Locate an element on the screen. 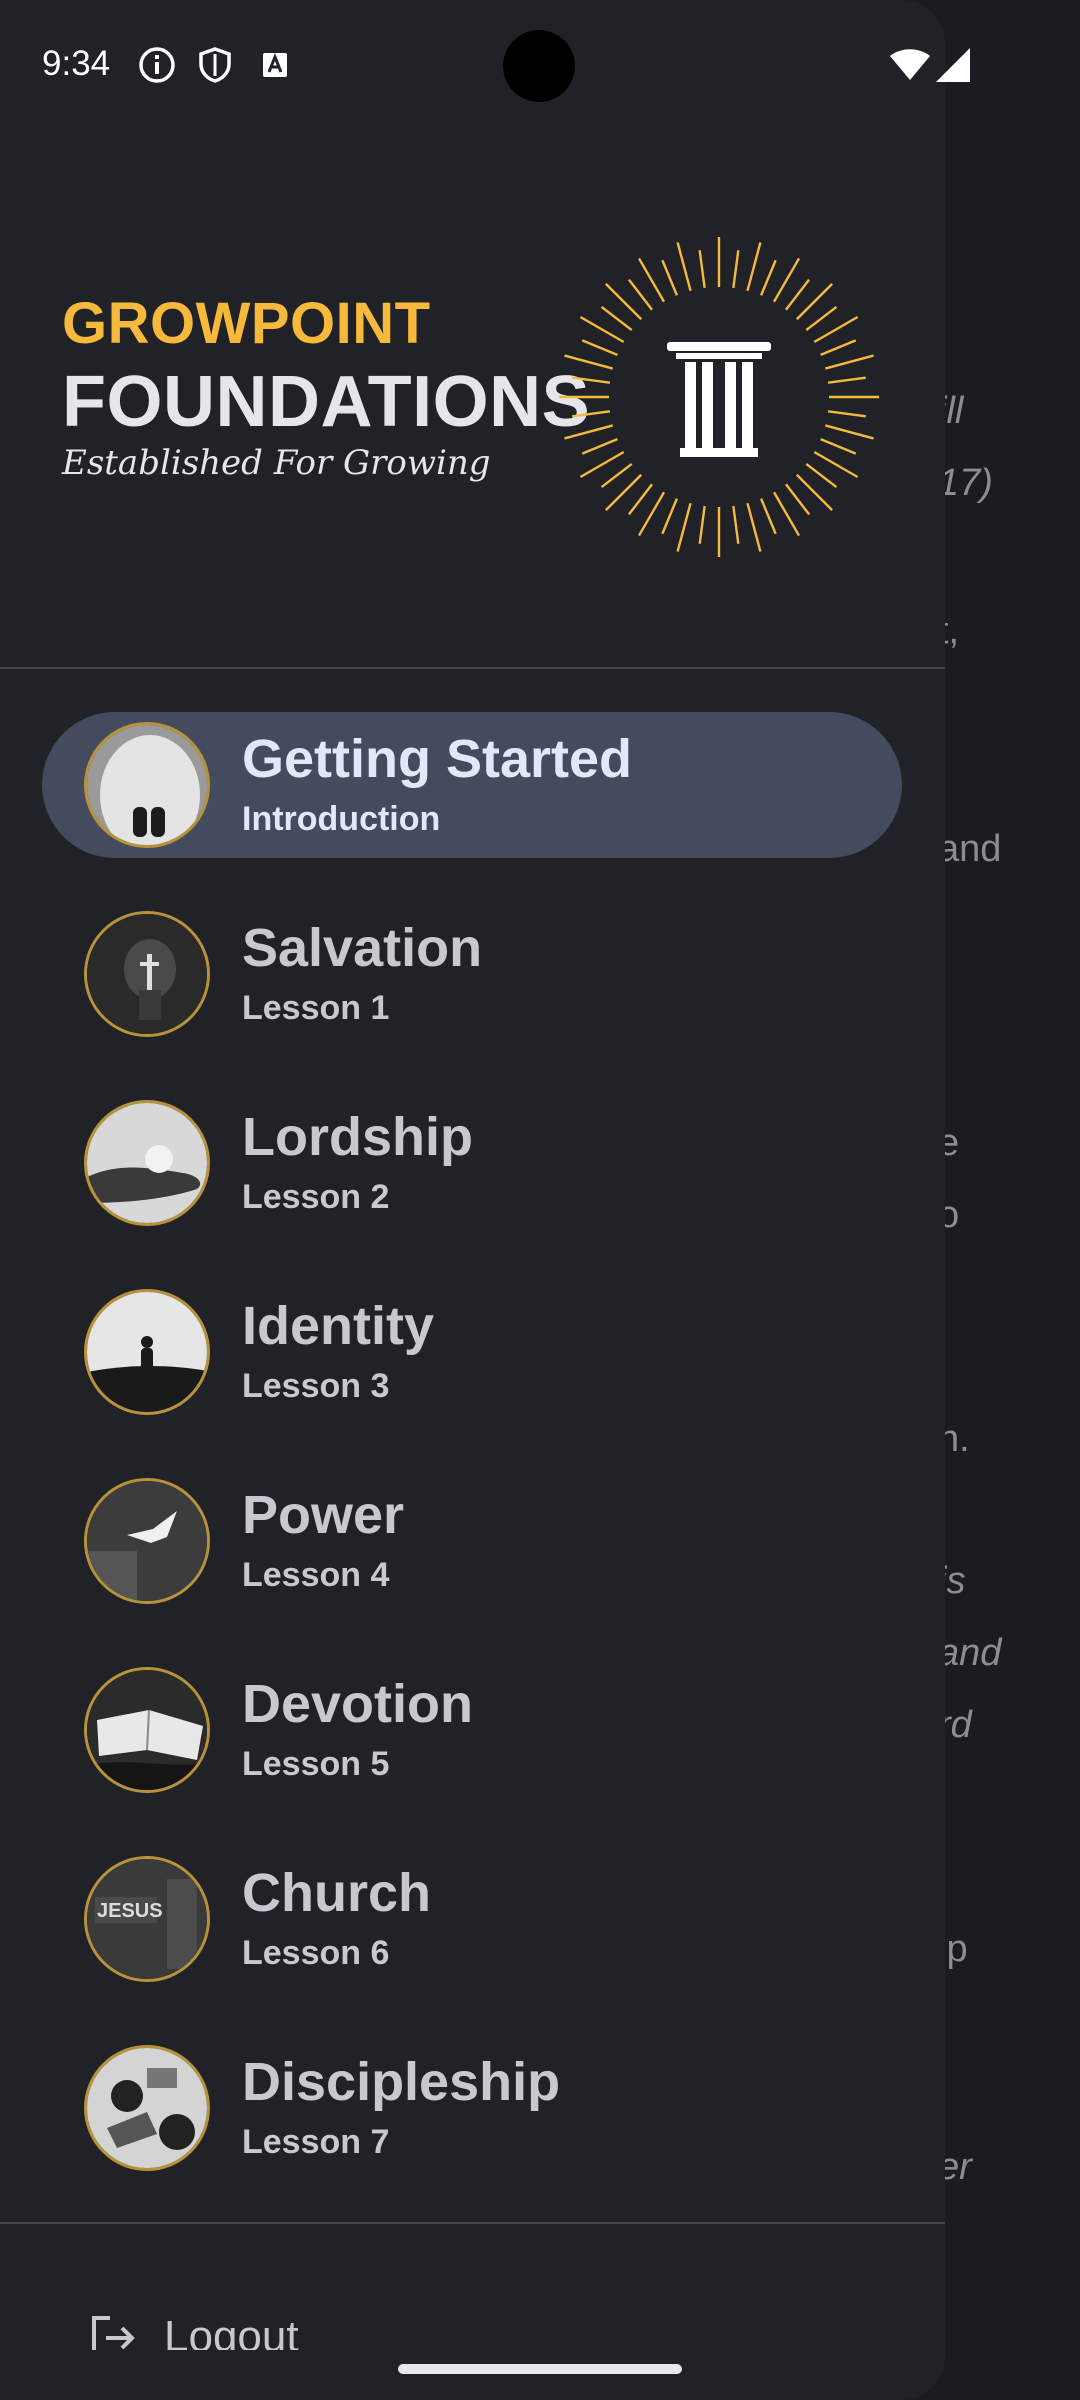 This screenshot has height=2400, width=1080. lesson-subtitle: Lesson 5 is located at coordinates (316, 1764).